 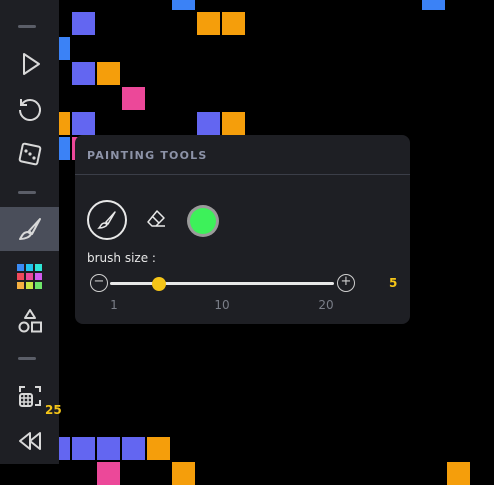 I want to click on rewind-button, so click(x=29, y=441).